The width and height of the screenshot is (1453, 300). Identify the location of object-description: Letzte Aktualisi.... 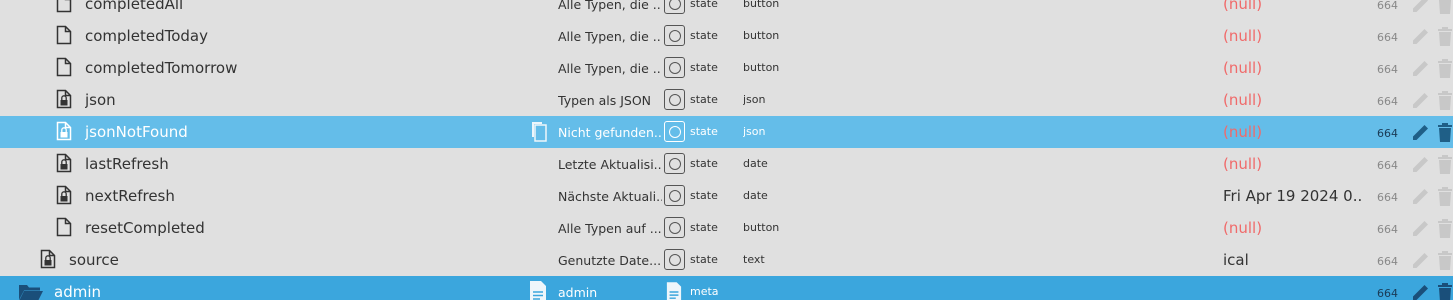
(610, 164).